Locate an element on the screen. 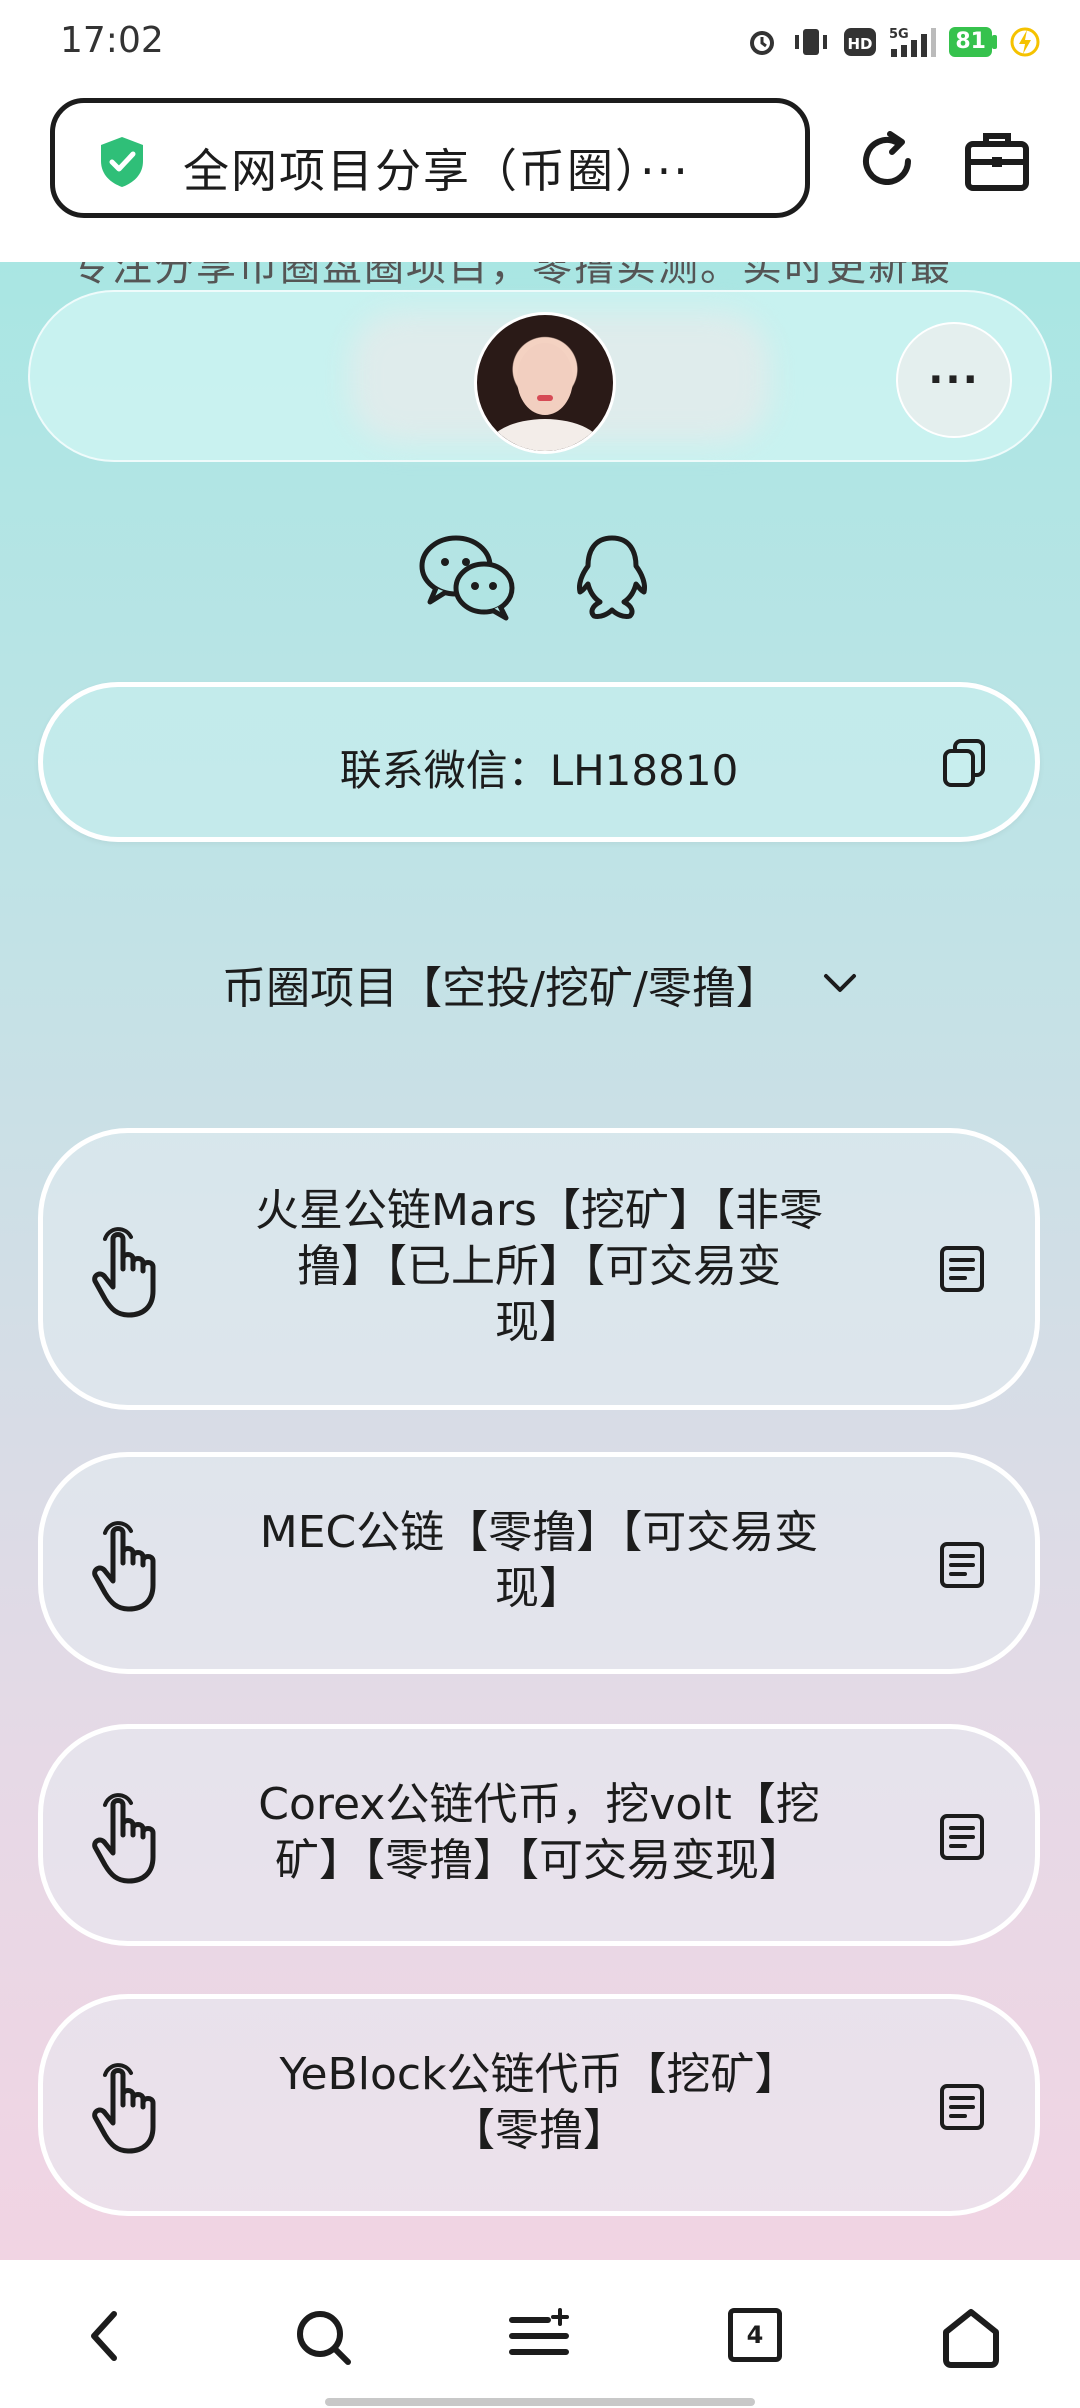 This screenshot has height=2408, width=1080. list-item: MEC公链【零撸】【可交易变 现】 is located at coordinates (539, 1563).